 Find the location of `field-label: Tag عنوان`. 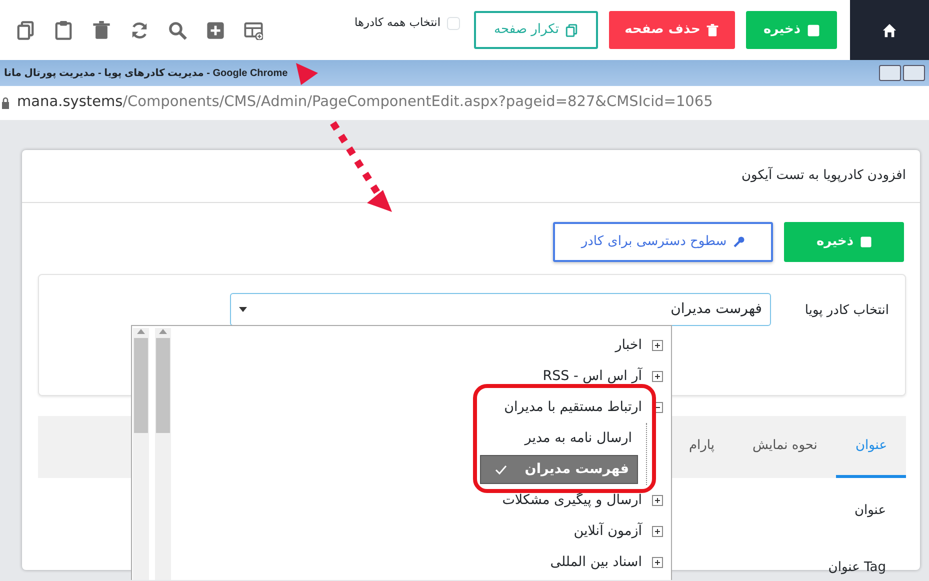

field-label: Tag عنوان is located at coordinates (857, 567).